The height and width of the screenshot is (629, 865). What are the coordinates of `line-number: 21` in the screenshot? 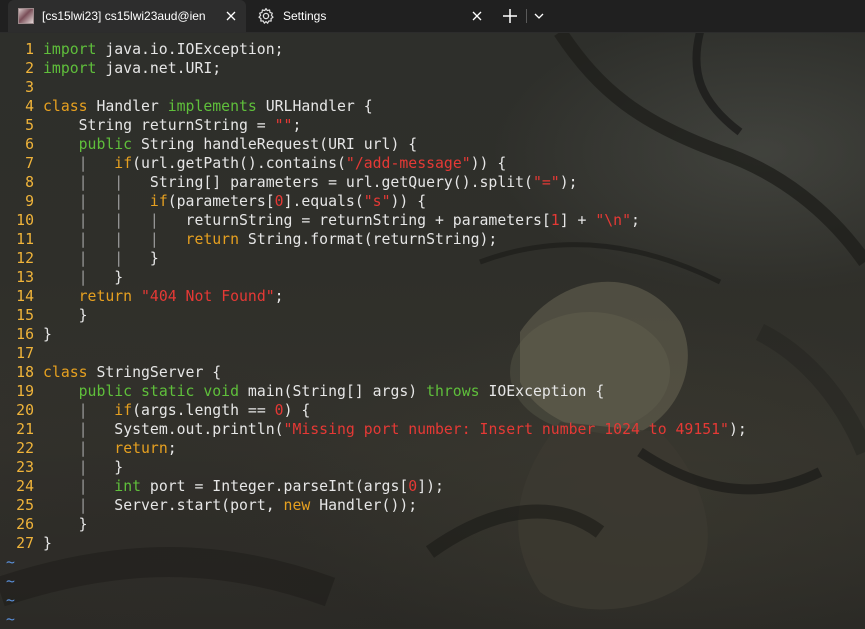 It's located at (25, 429).